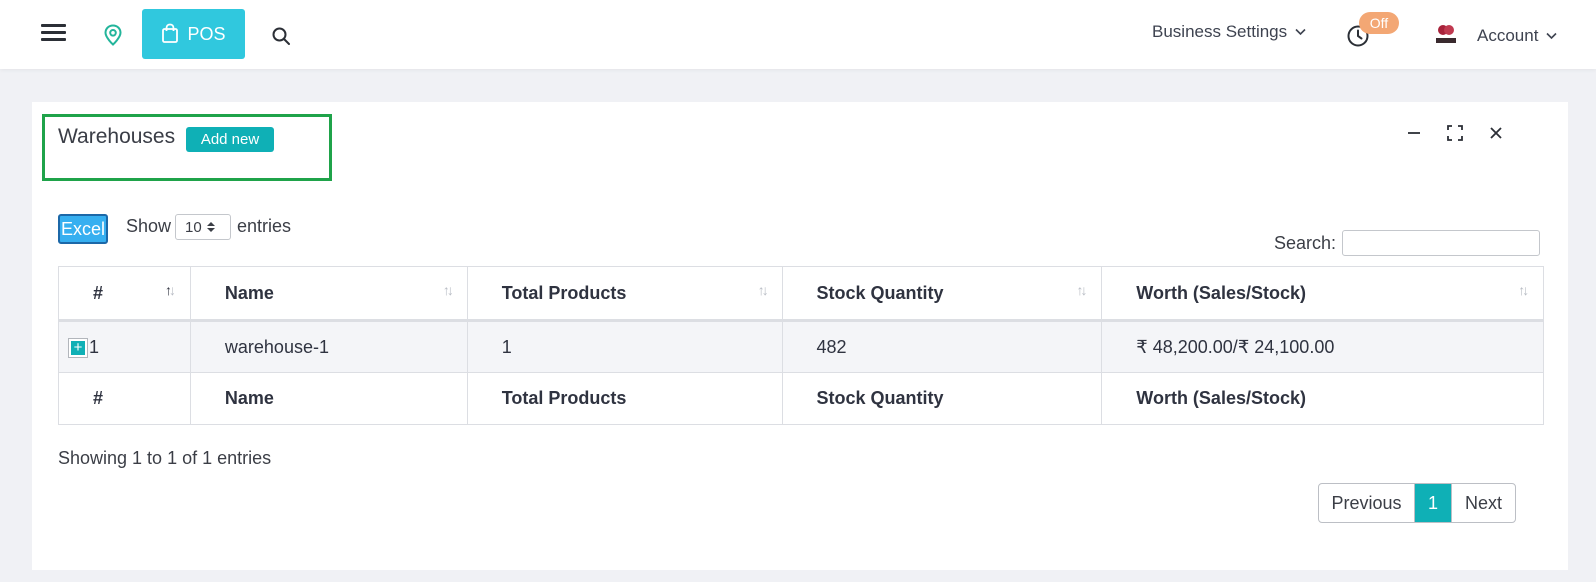 This screenshot has width=1596, height=582. What do you see at coordinates (1220, 31) in the screenshot?
I see `business-settings-label: Business Settings` at bounding box center [1220, 31].